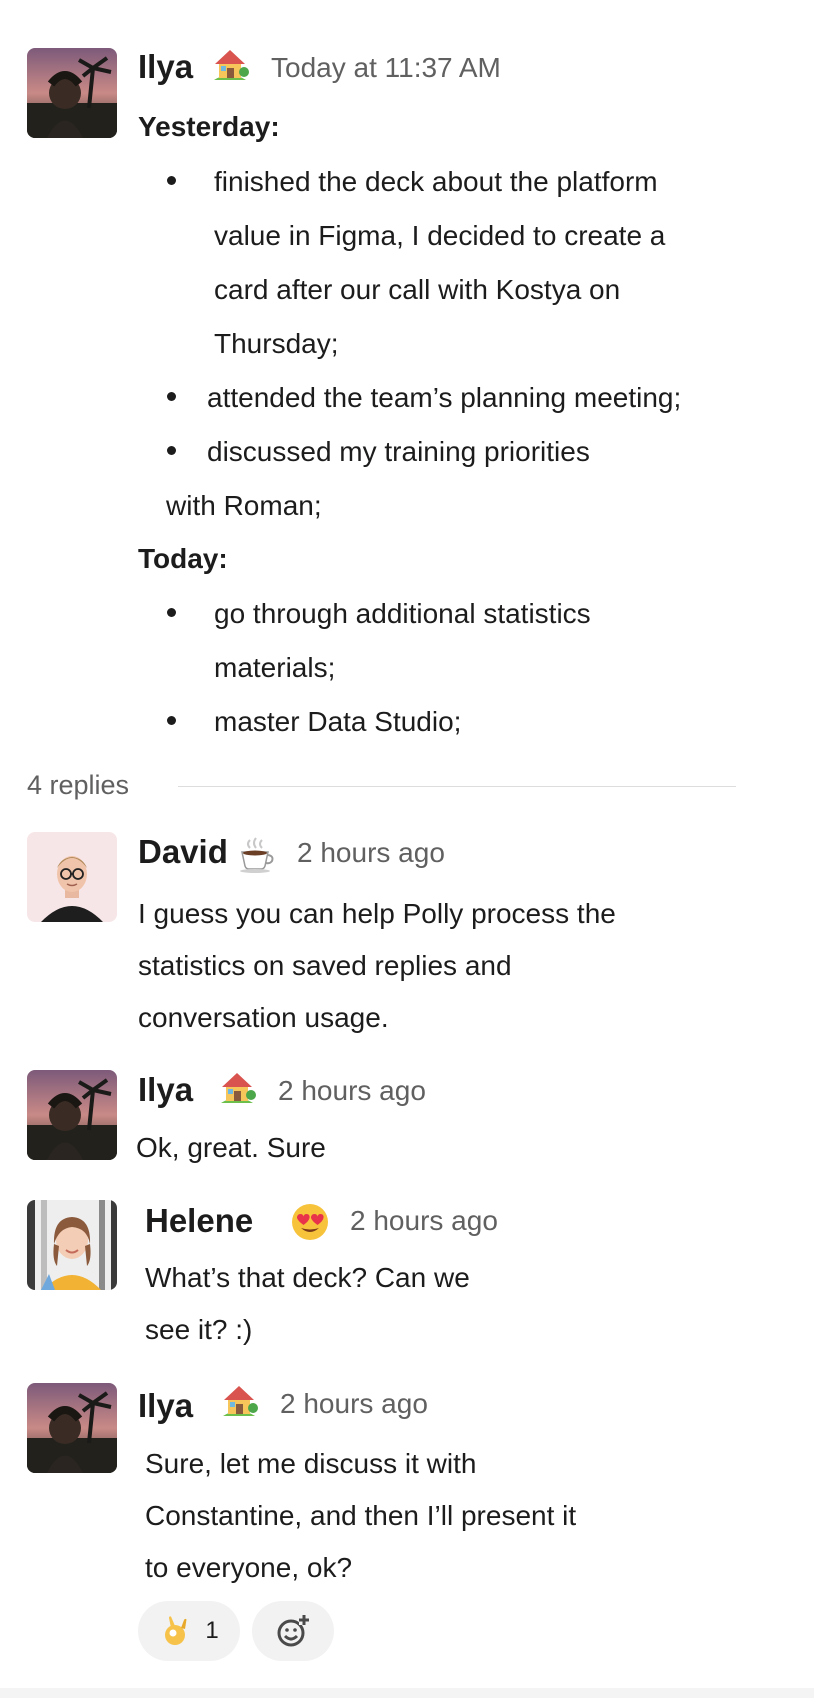  Describe the element at coordinates (275, 667) in the screenshot. I see `bullet-line: materials;` at that location.